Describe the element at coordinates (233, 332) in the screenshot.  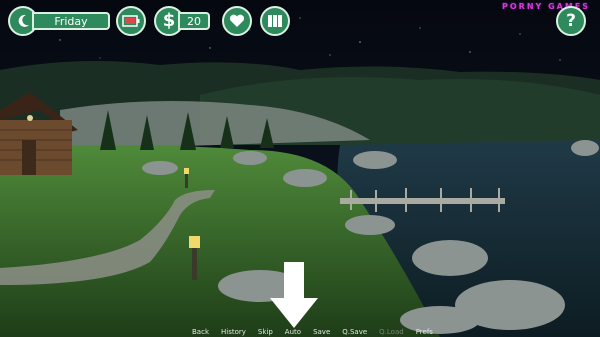
I see `quick-menu-history: History` at that location.